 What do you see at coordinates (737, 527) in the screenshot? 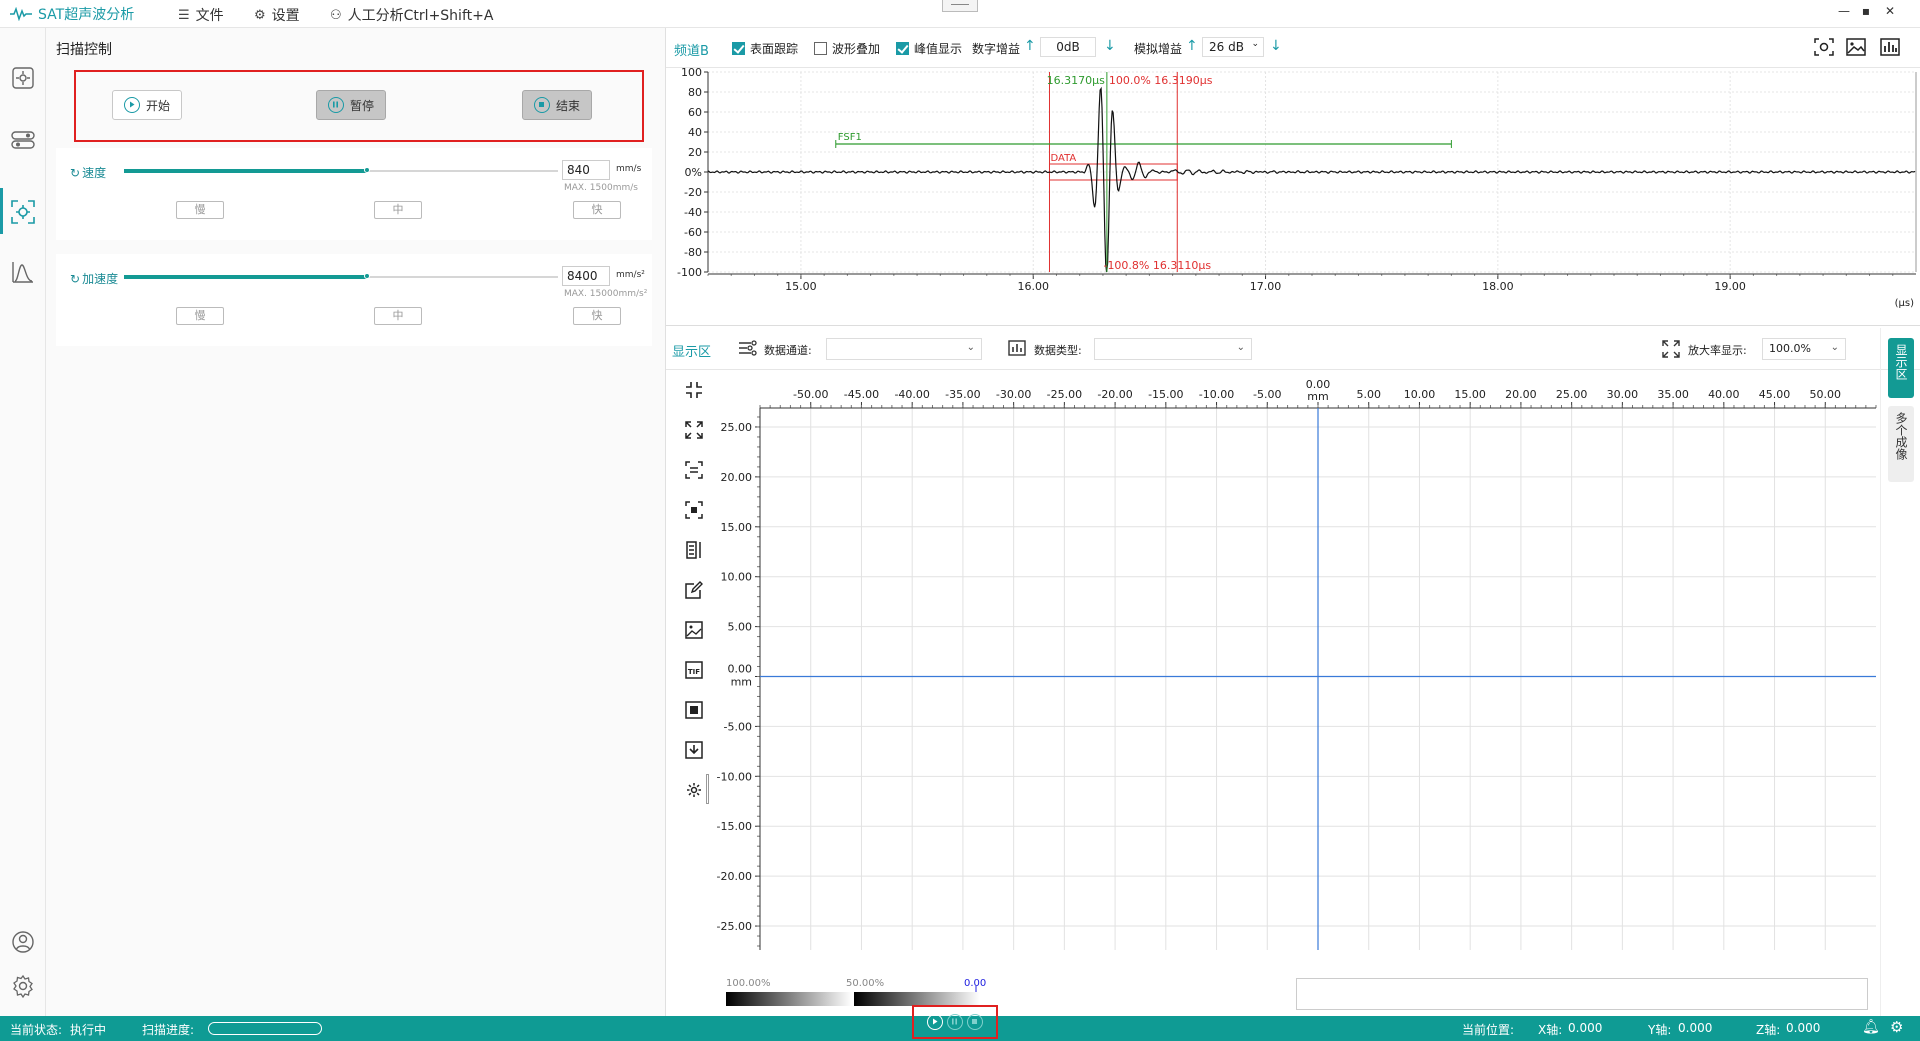
I see `cscan-y-tick-label: 15.00` at bounding box center [737, 527].